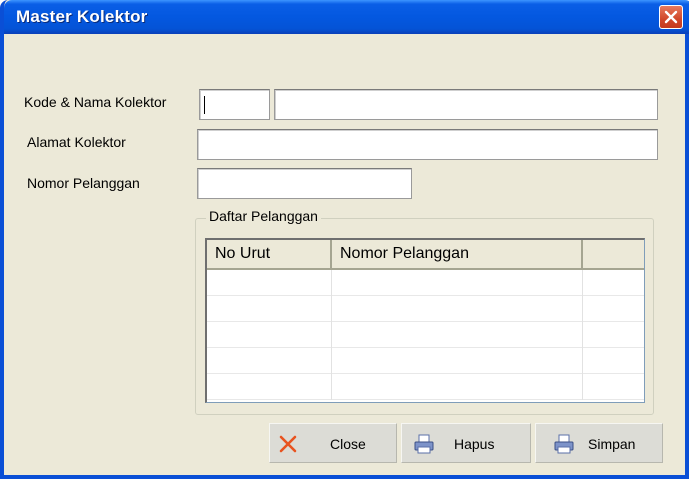  What do you see at coordinates (457, 254) in the screenshot?
I see `column-header-nomor-pelanggan: Nomor Pelanggan` at bounding box center [457, 254].